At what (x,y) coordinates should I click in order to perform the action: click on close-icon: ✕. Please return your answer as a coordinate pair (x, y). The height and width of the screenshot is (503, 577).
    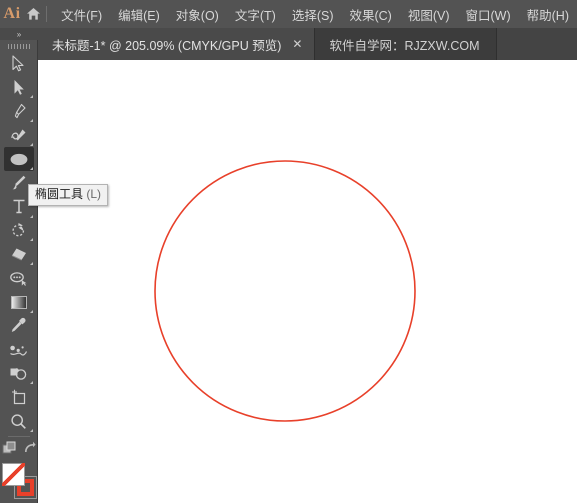
    Looking at the image, I should click on (297, 44).